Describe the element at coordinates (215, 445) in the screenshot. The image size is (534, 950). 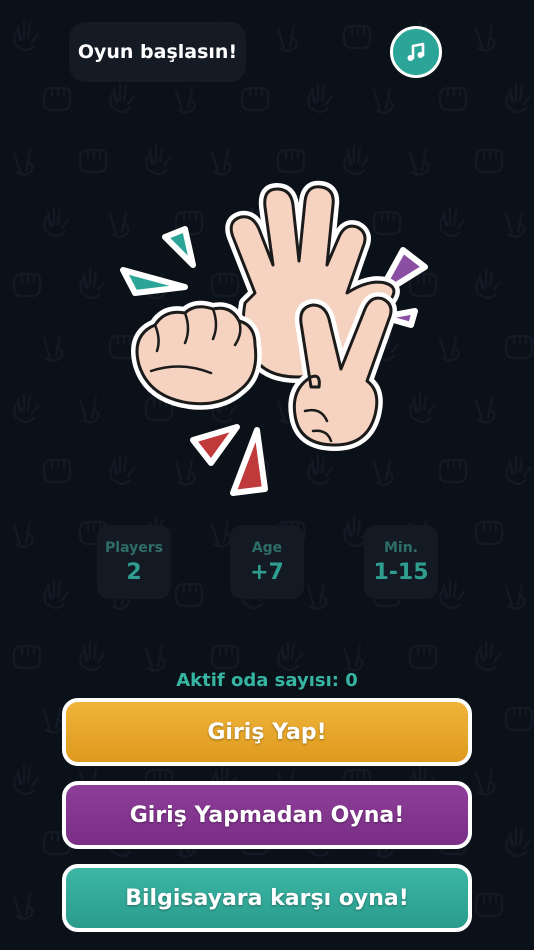
I see `red-triangle-small` at that location.